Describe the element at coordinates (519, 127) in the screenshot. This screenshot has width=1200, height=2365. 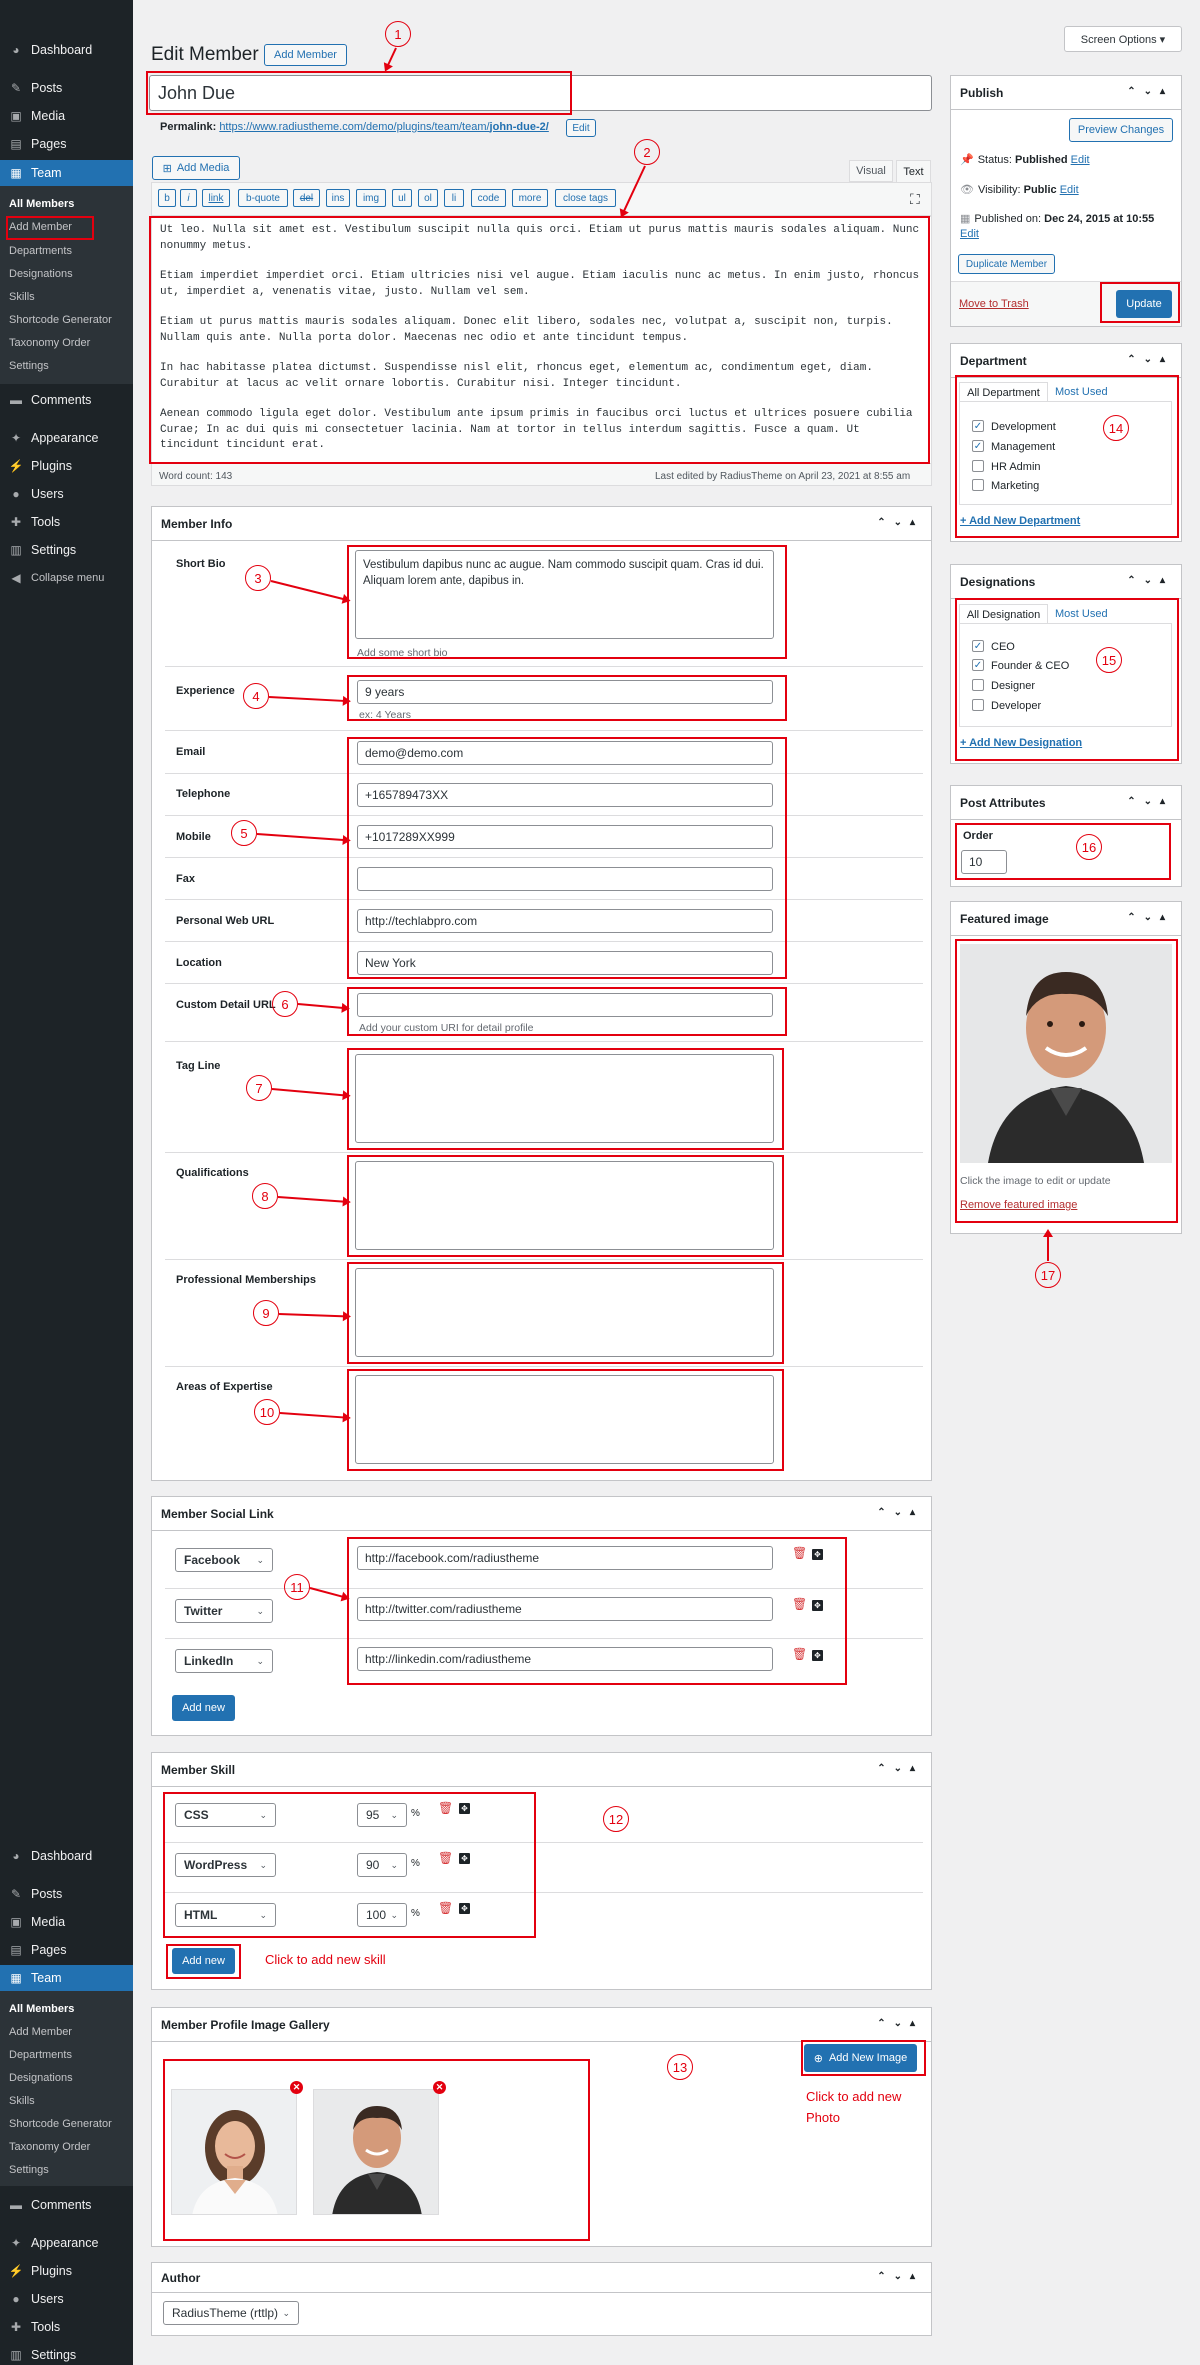
I see `permalink-slug: john-due-2/` at that location.